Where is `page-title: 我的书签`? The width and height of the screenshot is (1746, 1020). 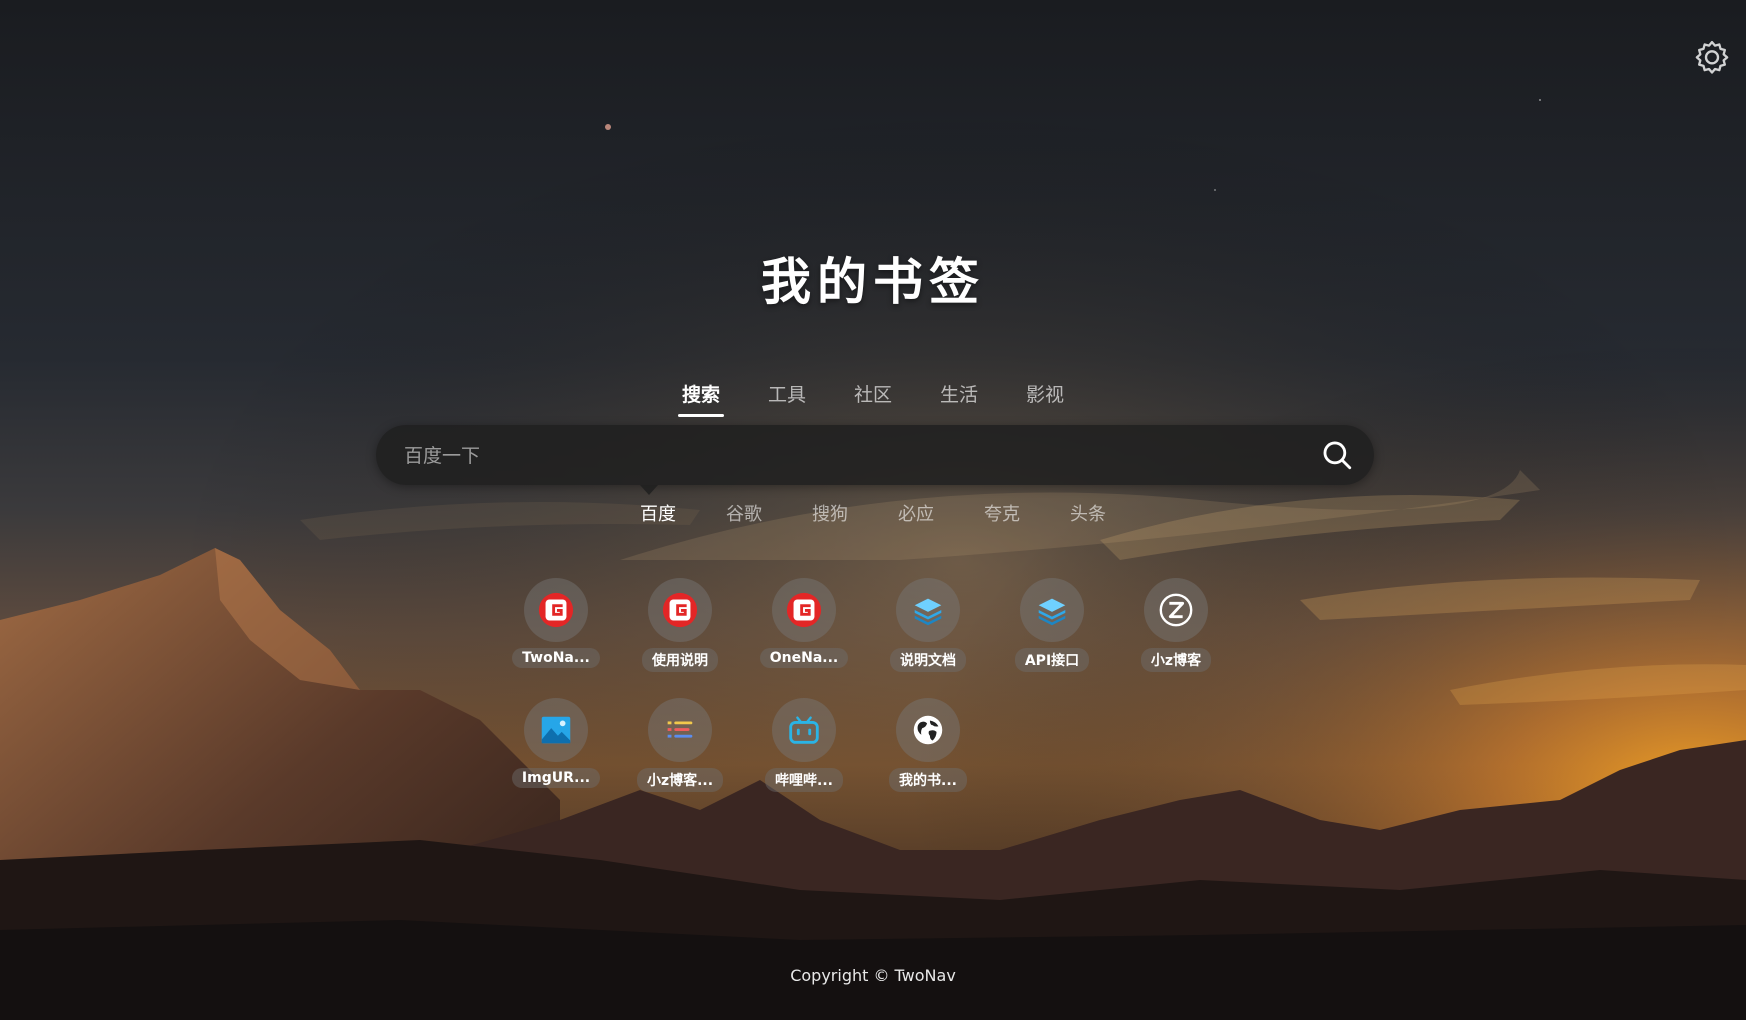
page-title: 我的书签 is located at coordinates (873, 282).